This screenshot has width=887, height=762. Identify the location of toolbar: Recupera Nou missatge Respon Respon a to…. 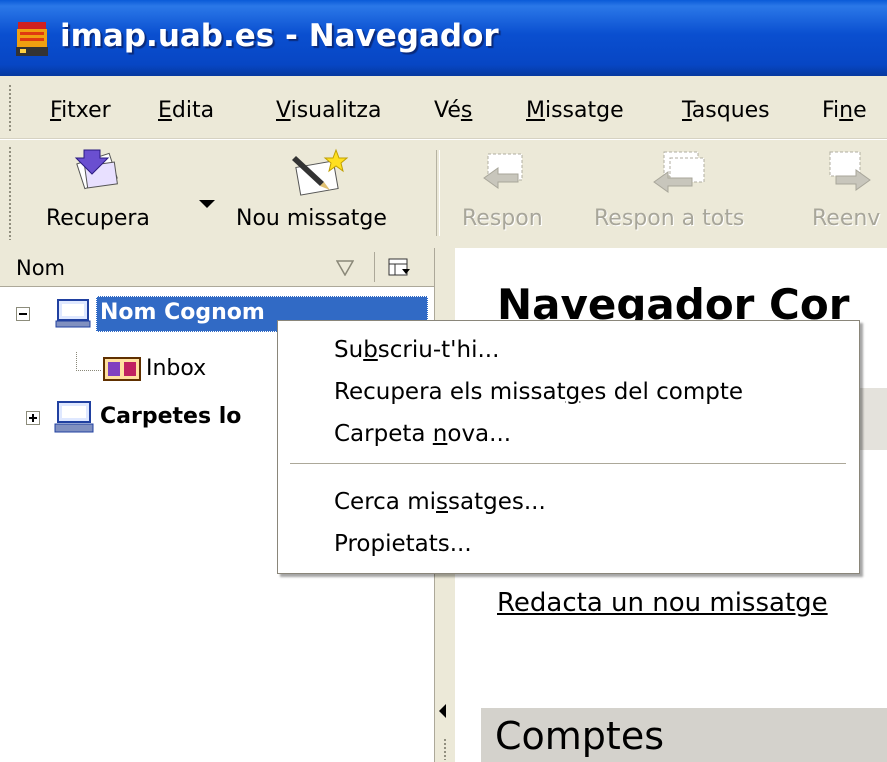
(443, 193).